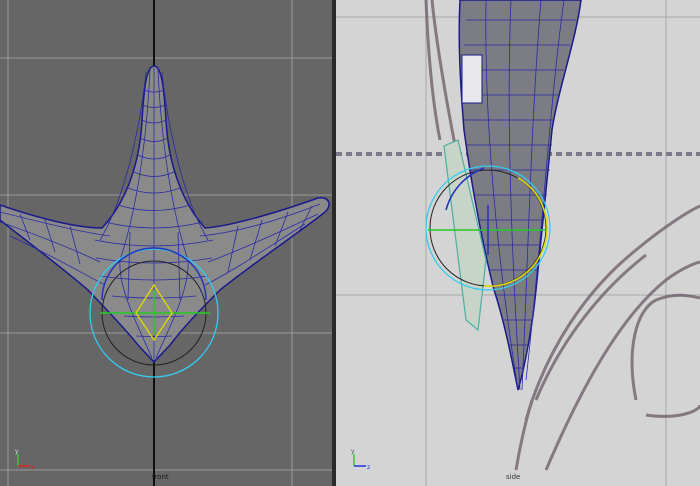 Image resolution: width=700 pixels, height=486 pixels. Describe the element at coordinates (368, 467) in the screenshot. I see `side-axis-z-label: z` at that location.